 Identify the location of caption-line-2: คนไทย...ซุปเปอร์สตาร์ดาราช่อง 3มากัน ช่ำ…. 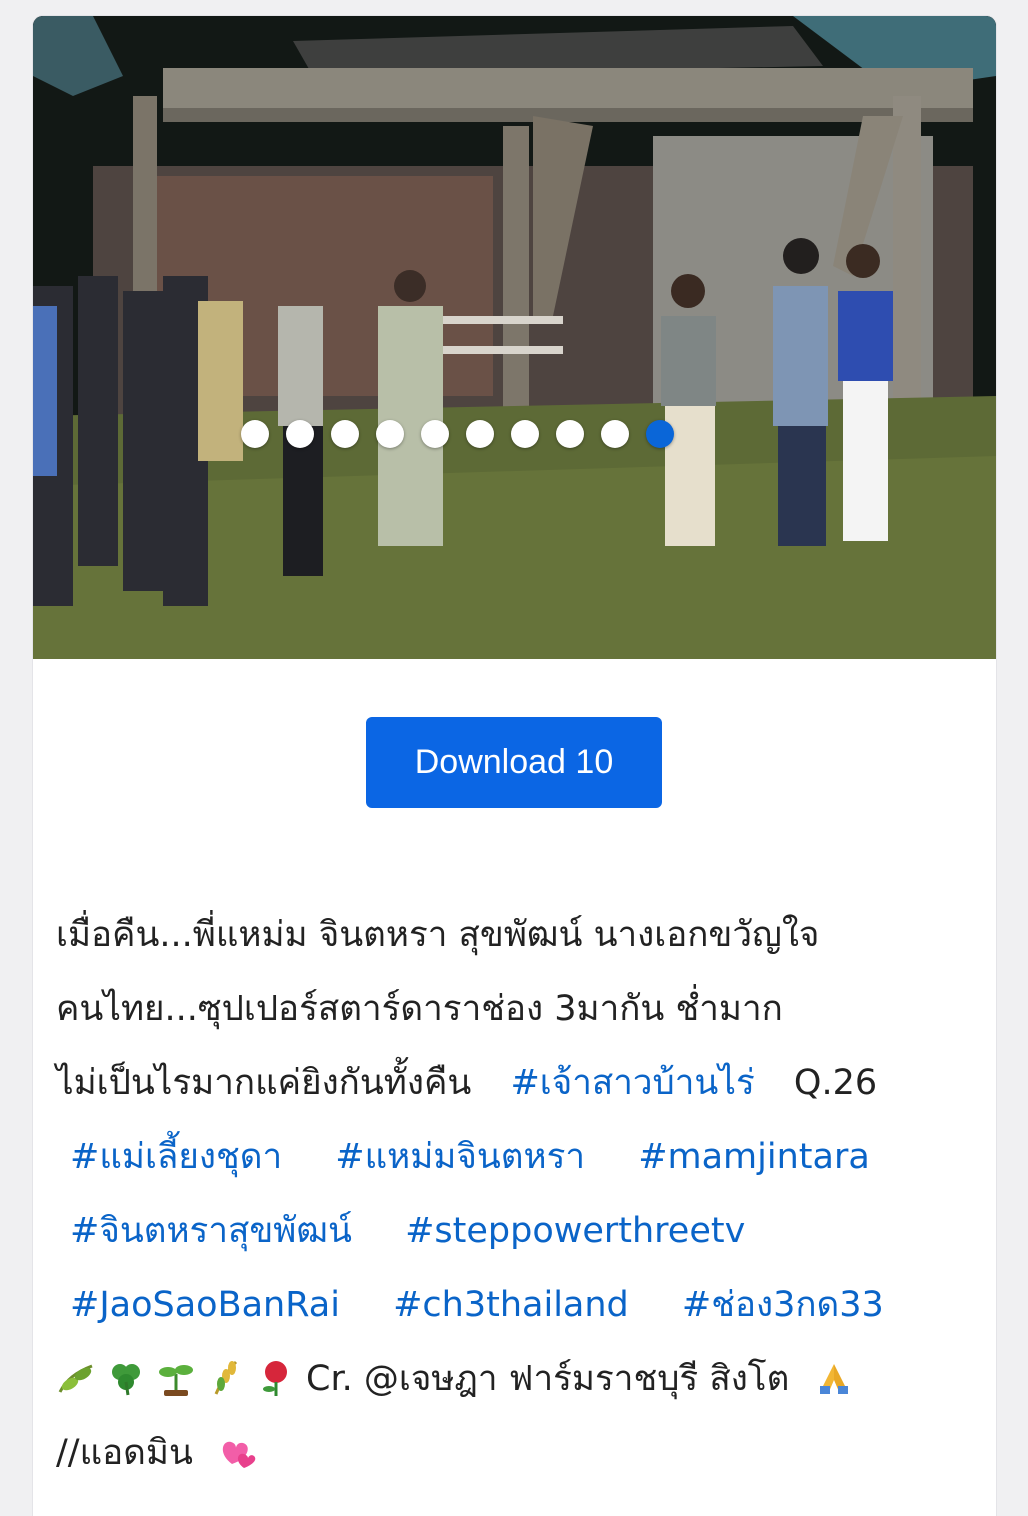
(419, 1009).